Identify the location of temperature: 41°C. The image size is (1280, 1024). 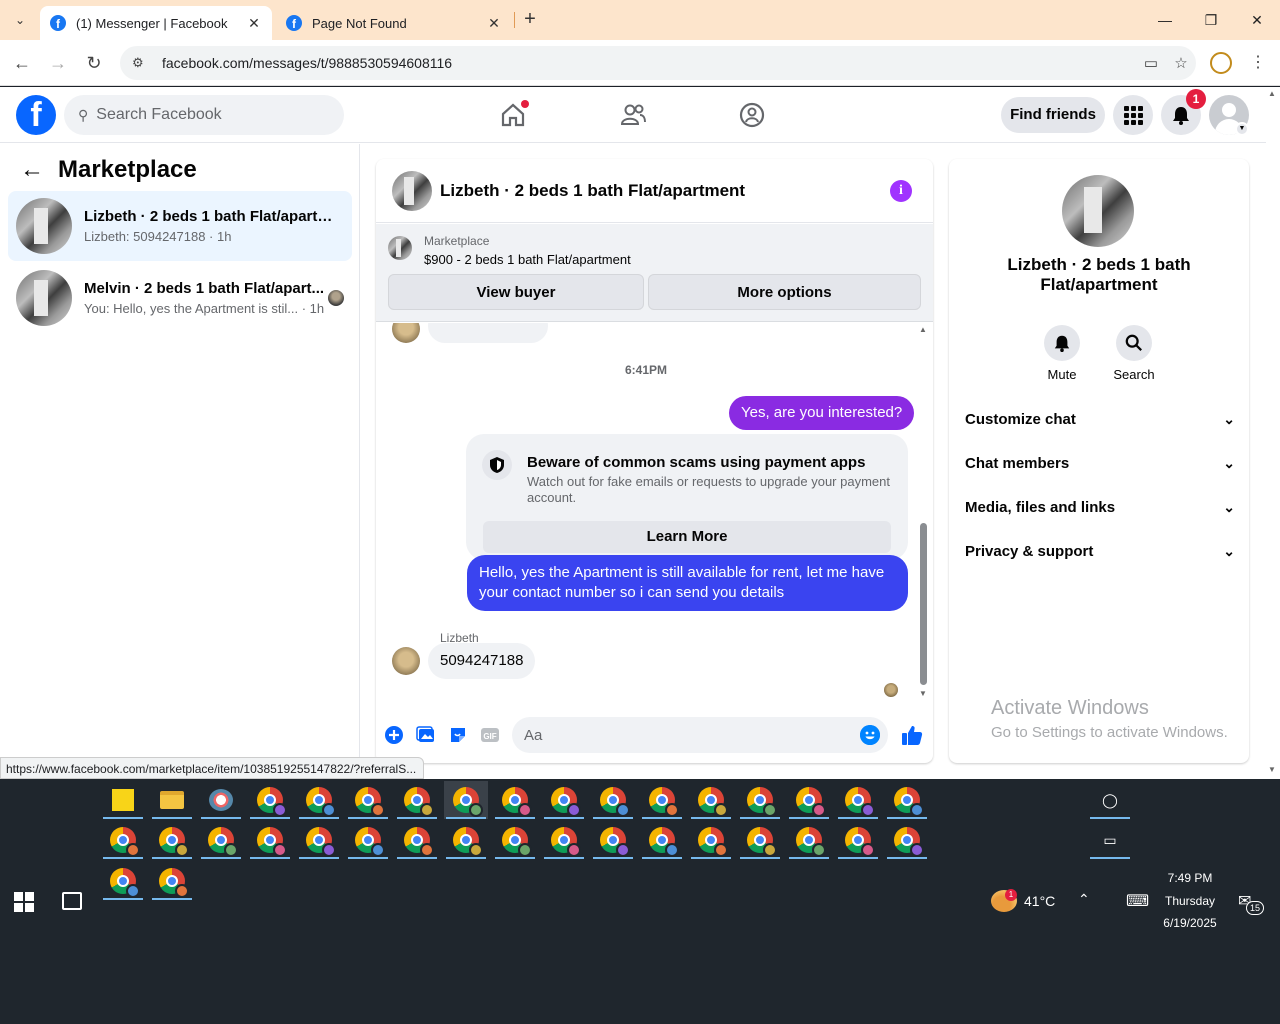
(1039, 901).